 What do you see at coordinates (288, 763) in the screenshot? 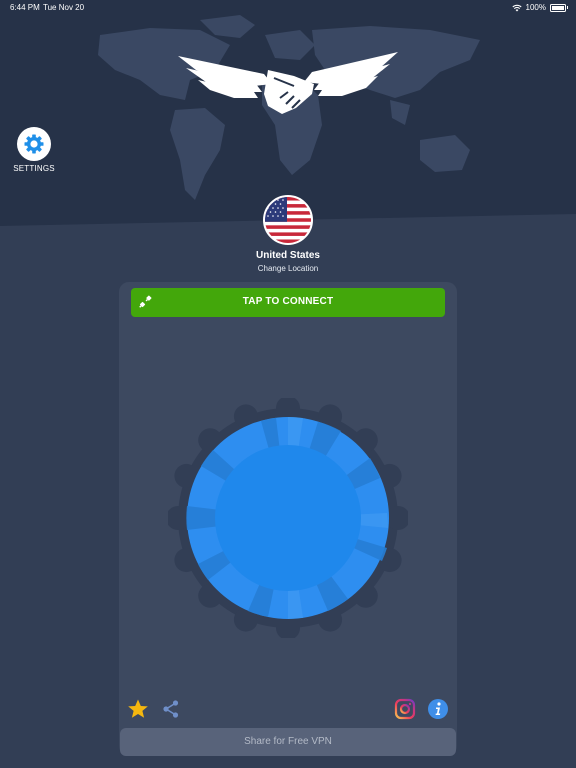
I see `bottom-edge` at bounding box center [288, 763].